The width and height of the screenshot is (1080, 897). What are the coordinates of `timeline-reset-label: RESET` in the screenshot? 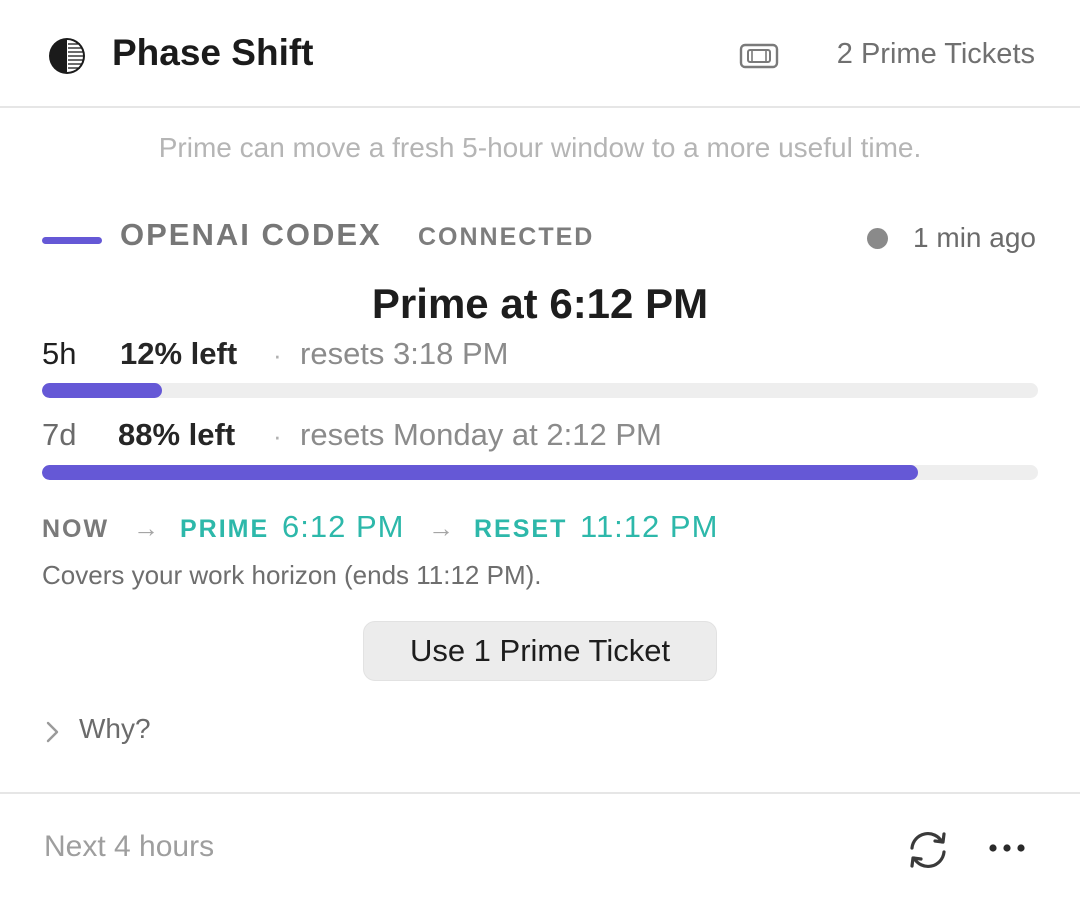 It's located at (521, 529).